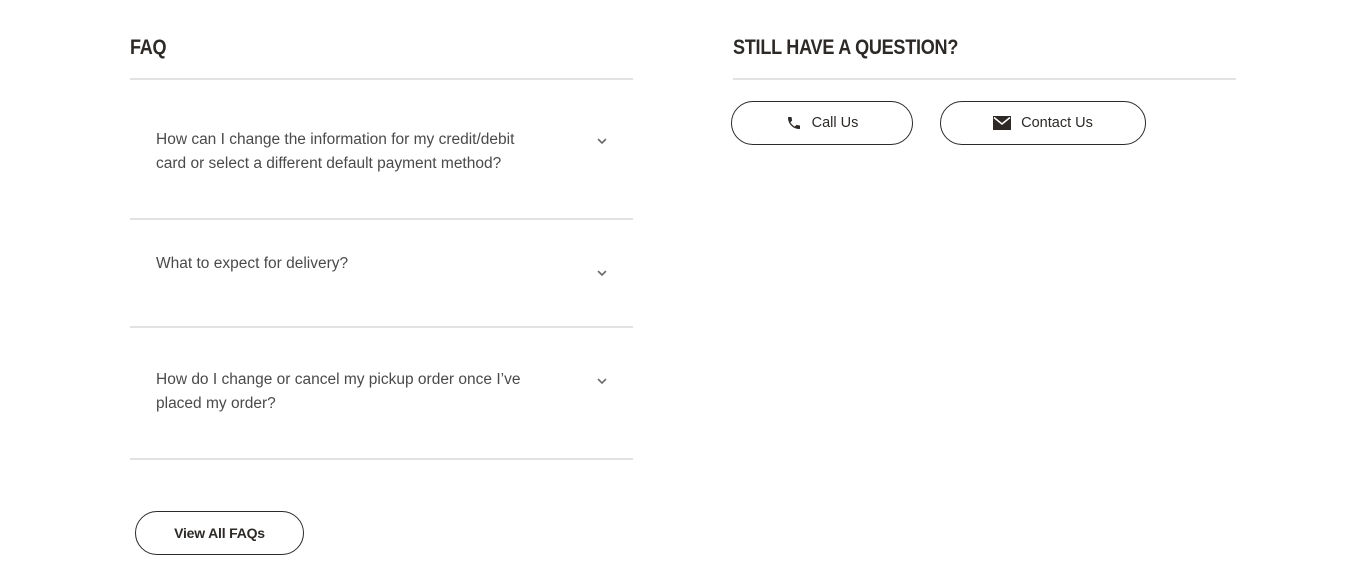 This screenshot has width=1366, height=563. Describe the element at coordinates (219, 533) in the screenshot. I see `view-all-faqs-button: View All FAQs` at that location.